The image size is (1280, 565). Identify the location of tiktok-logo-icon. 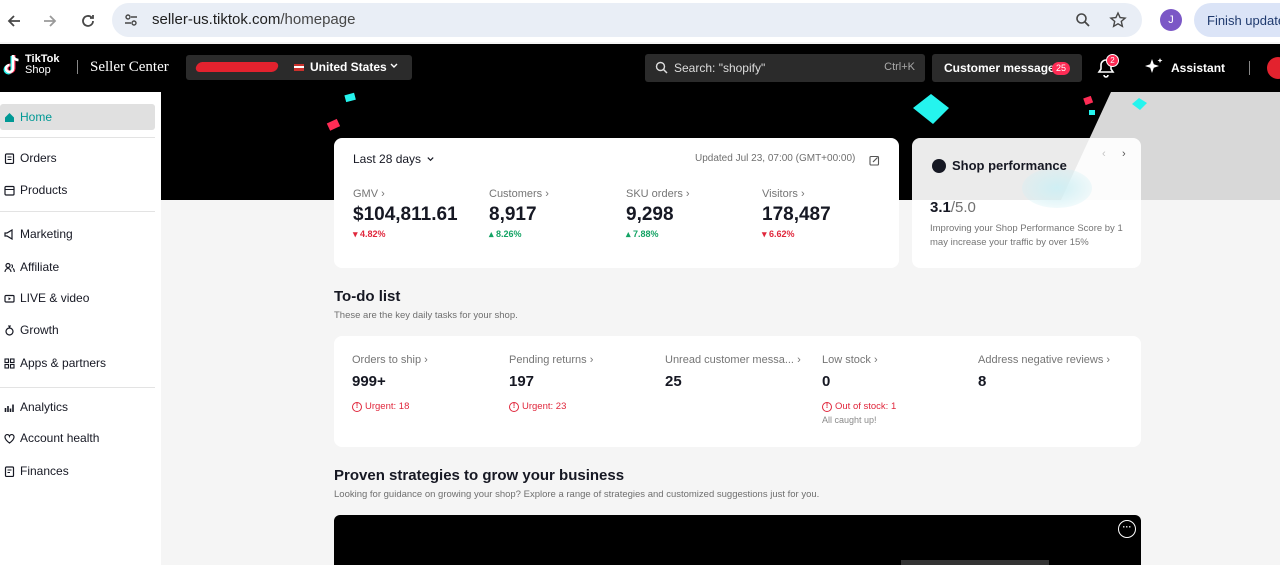
(11, 64).